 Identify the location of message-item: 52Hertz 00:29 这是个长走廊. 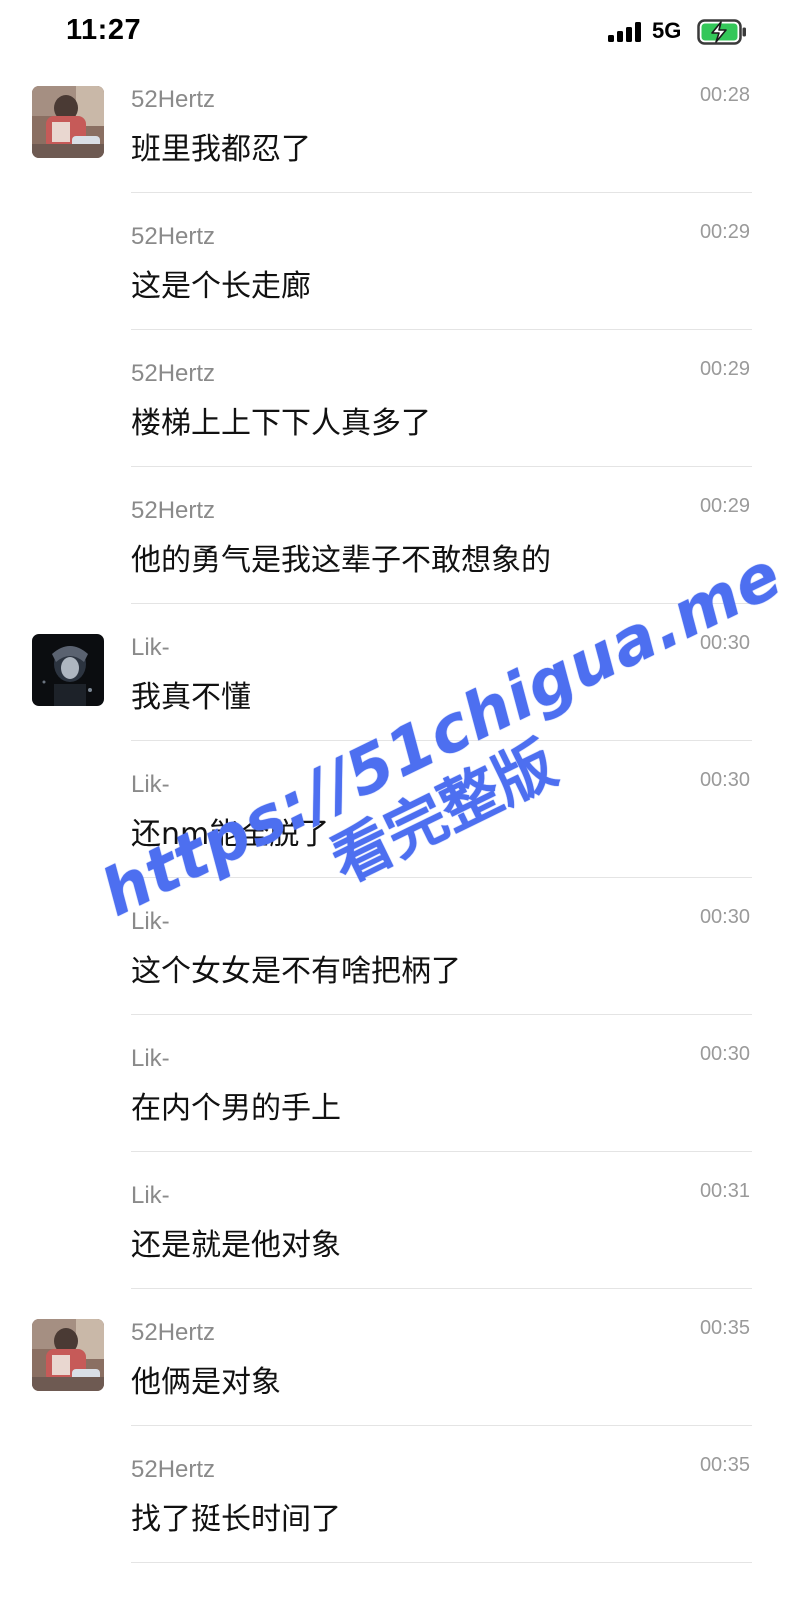
(400, 261).